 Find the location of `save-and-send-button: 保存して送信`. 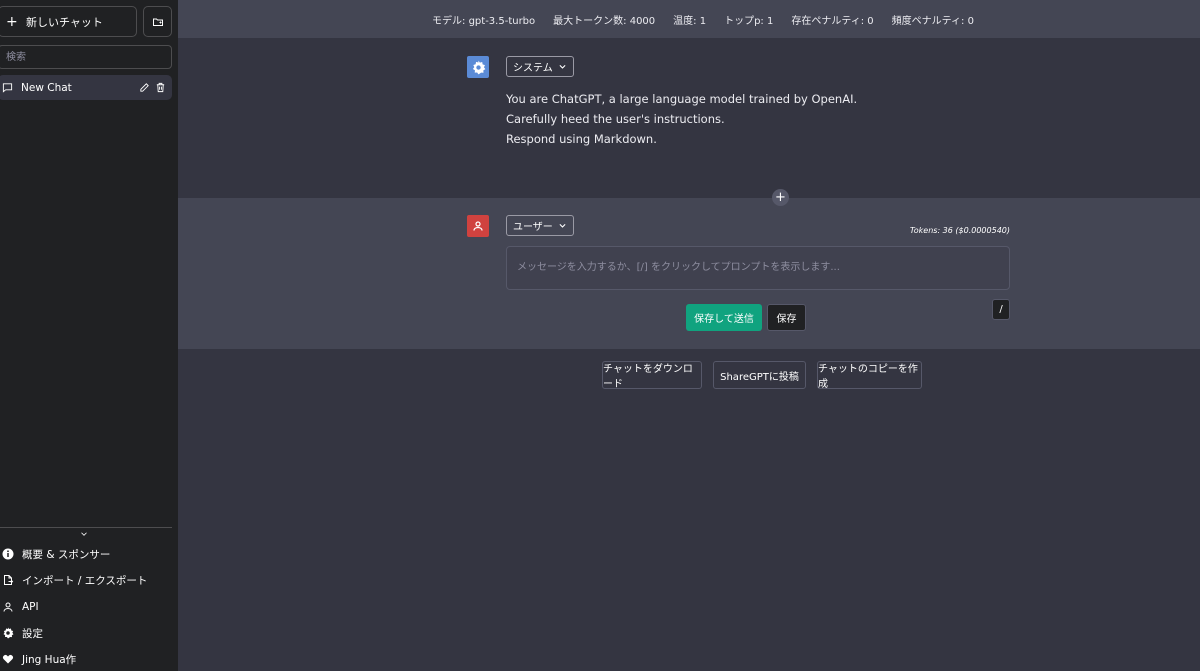

save-and-send-button: 保存して送信 is located at coordinates (724, 317).